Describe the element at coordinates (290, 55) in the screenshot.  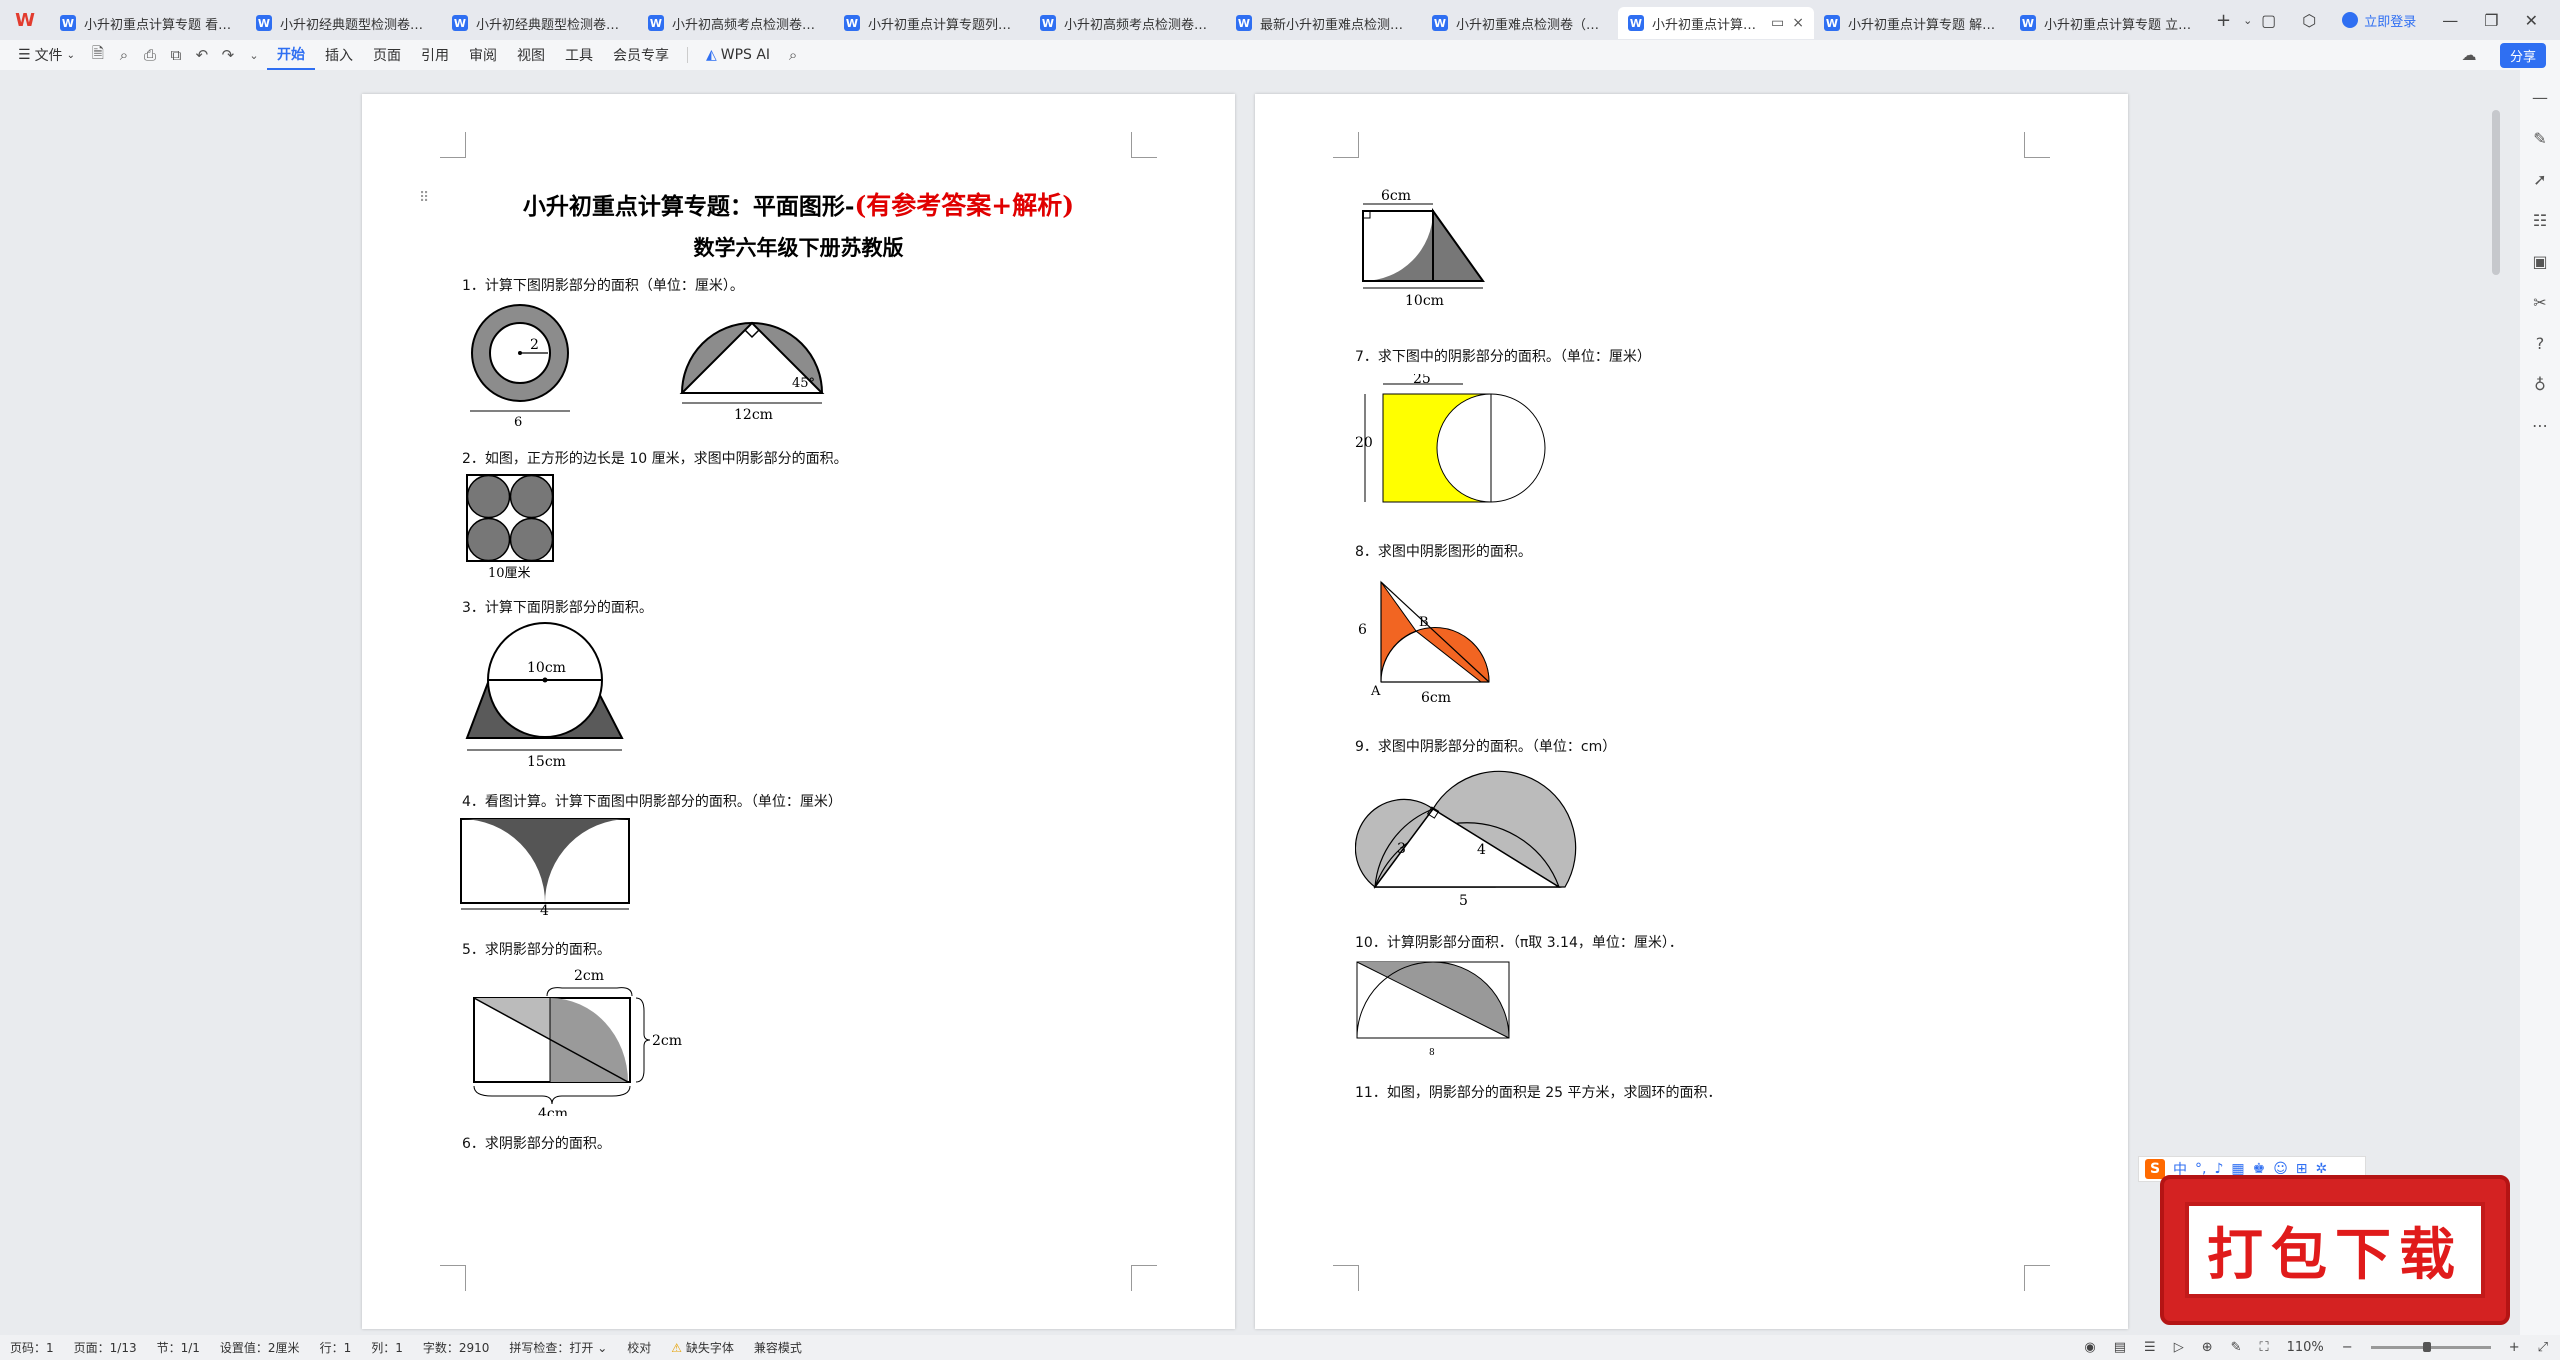
I see `tab-home: 开始` at that location.